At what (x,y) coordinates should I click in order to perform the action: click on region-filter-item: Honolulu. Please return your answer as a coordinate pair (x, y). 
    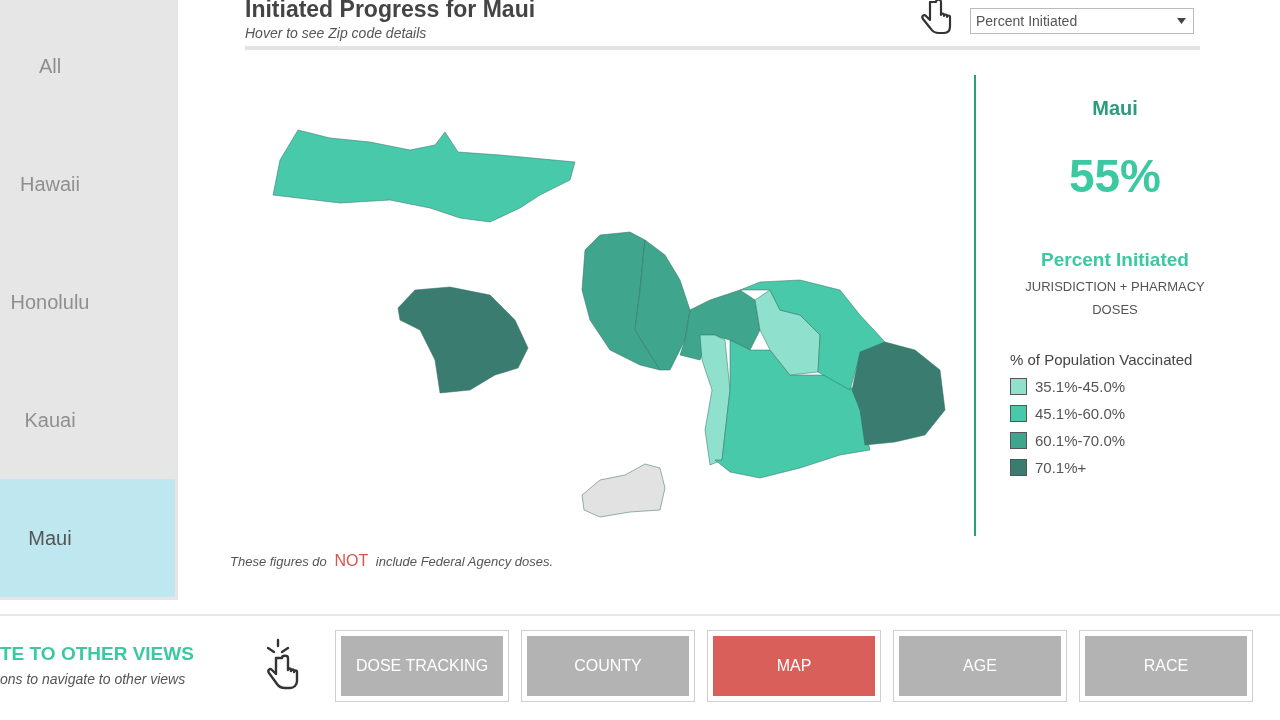
    Looking at the image, I should click on (87, 302).